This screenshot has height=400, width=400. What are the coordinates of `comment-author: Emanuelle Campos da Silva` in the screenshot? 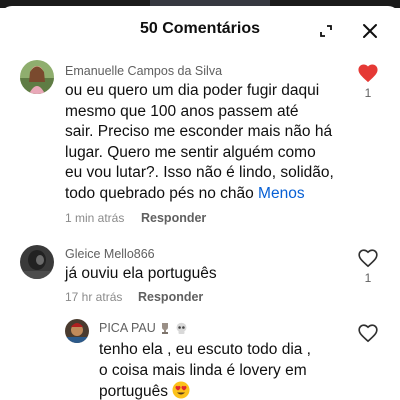 It's located at (143, 71).